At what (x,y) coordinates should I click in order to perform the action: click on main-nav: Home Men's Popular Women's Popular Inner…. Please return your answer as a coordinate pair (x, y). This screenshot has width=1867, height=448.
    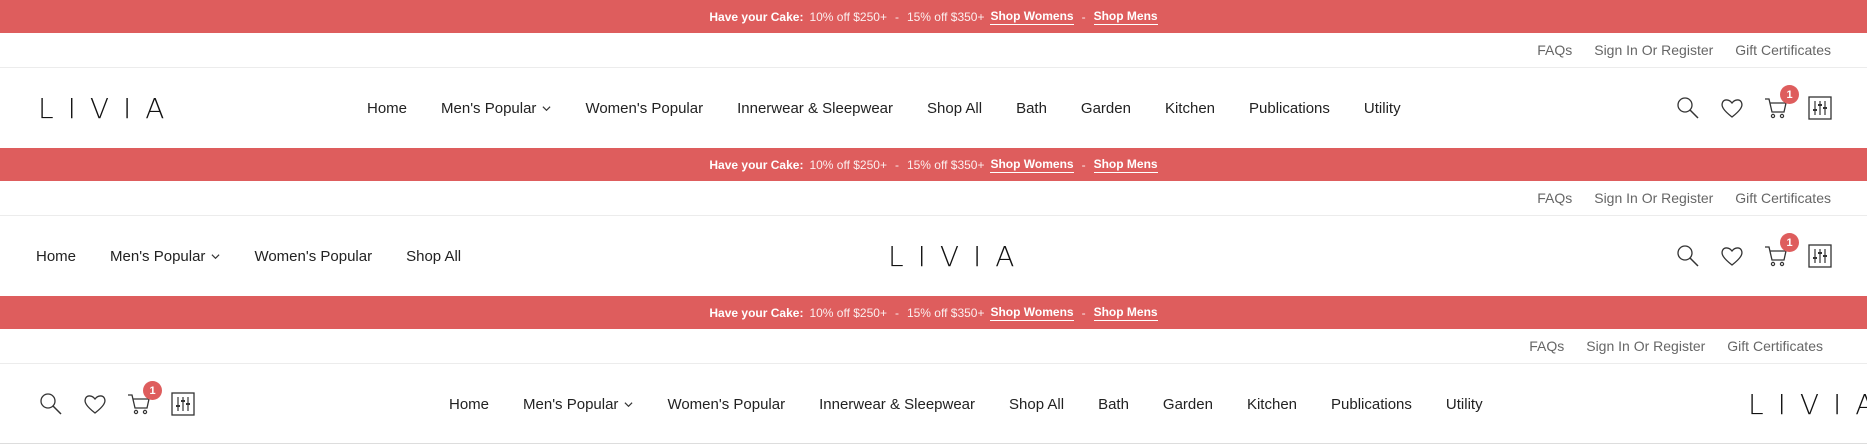
    Looking at the image, I should click on (966, 404).